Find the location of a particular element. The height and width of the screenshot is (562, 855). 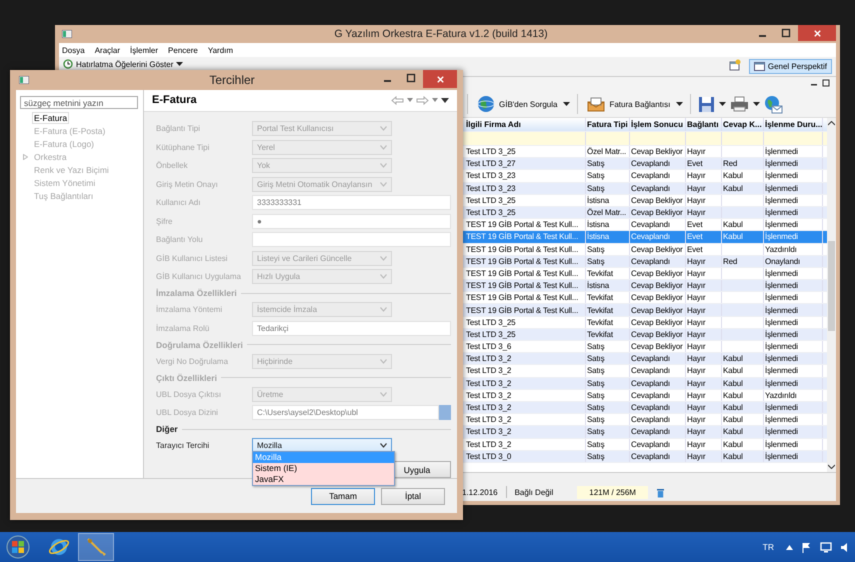

table-row: Test LTD 3_0 Satış Cevaplandı Hayır Kabul İşlenmedi is located at coordinates (644, 456).